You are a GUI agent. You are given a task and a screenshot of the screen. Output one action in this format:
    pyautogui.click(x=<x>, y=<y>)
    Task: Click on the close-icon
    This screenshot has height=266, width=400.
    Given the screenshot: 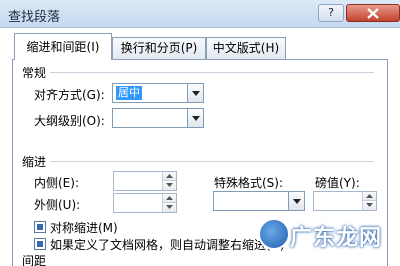 What is the action you would take?
    pyautogui.click(x=373, y=13)
    